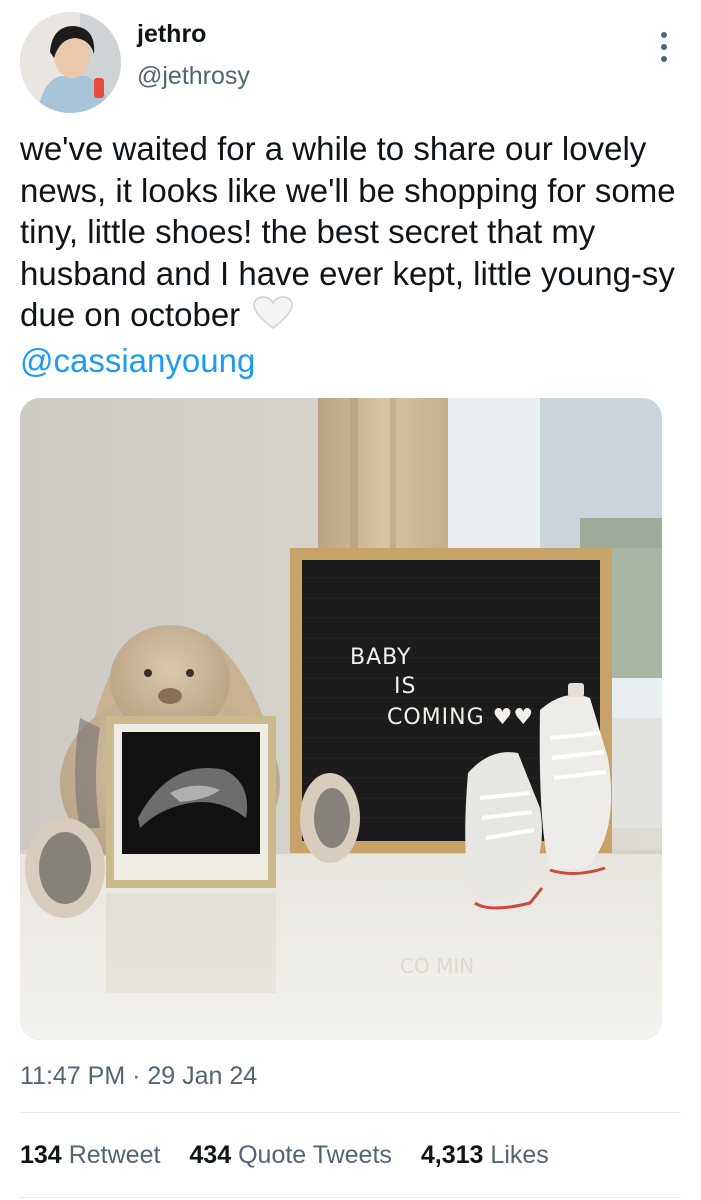 The width and height of the screenshot is (701, 1200). I want to click on board-reflection: CO MIN, so click(437, 966).